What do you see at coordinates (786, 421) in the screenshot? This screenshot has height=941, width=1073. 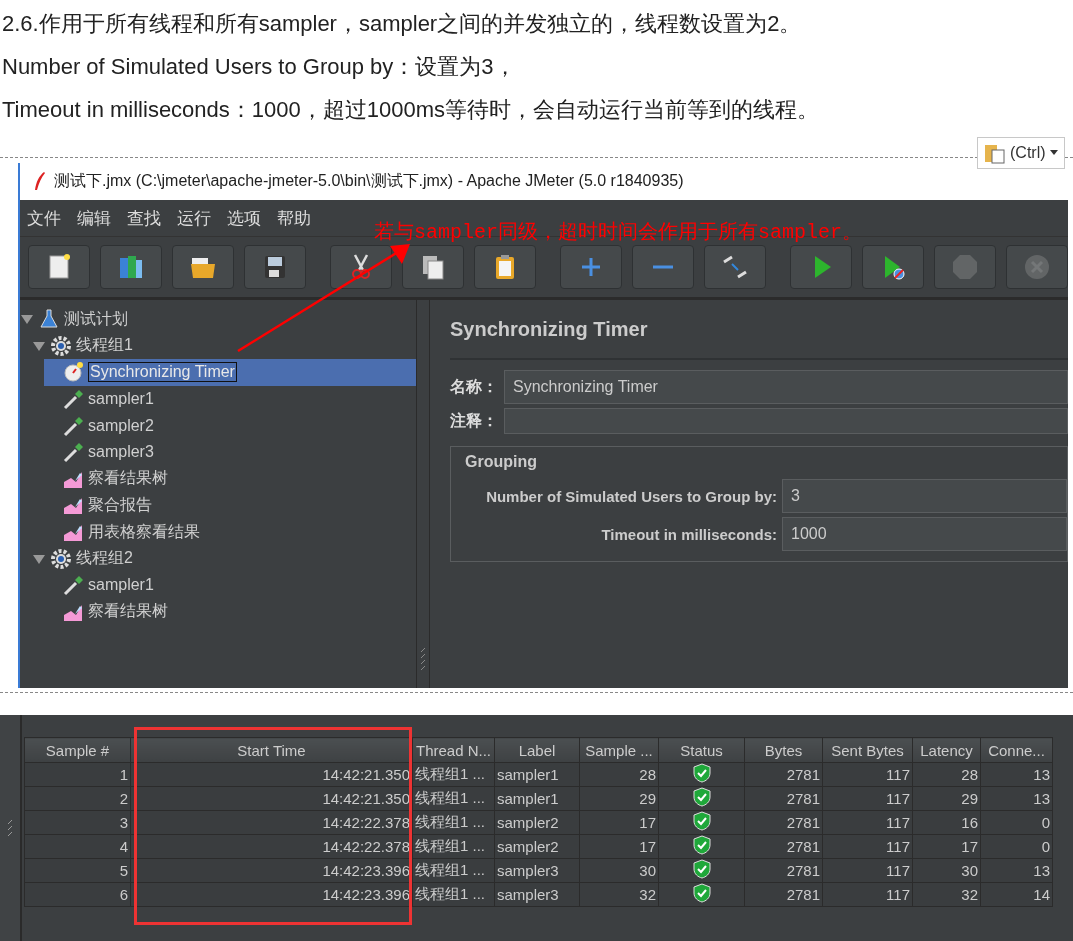 I see `comment-field` at bounding box center [786, 421].